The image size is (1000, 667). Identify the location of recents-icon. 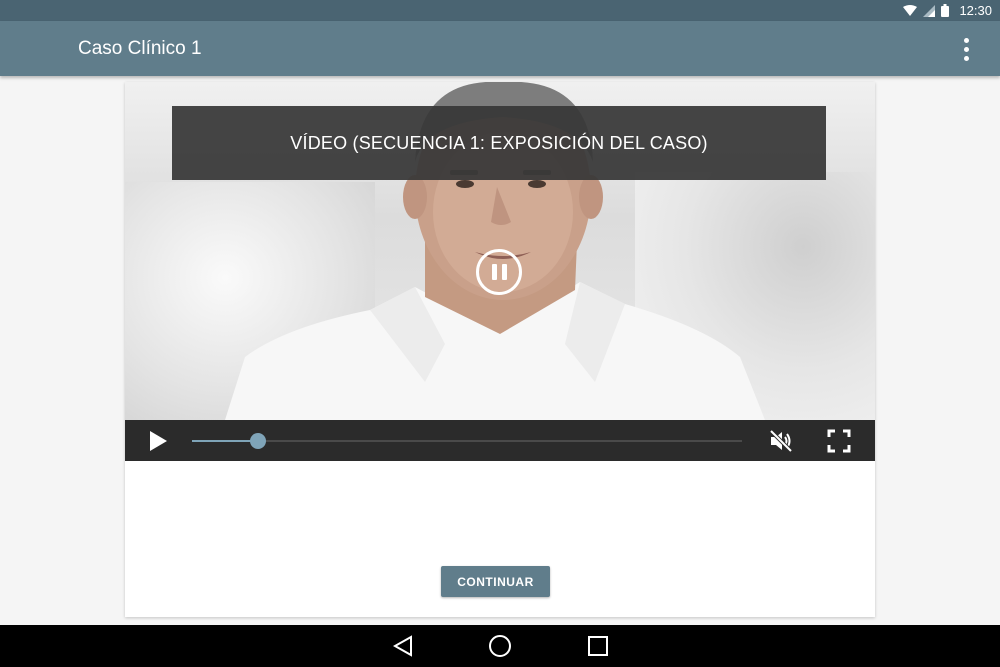
(598, 646).